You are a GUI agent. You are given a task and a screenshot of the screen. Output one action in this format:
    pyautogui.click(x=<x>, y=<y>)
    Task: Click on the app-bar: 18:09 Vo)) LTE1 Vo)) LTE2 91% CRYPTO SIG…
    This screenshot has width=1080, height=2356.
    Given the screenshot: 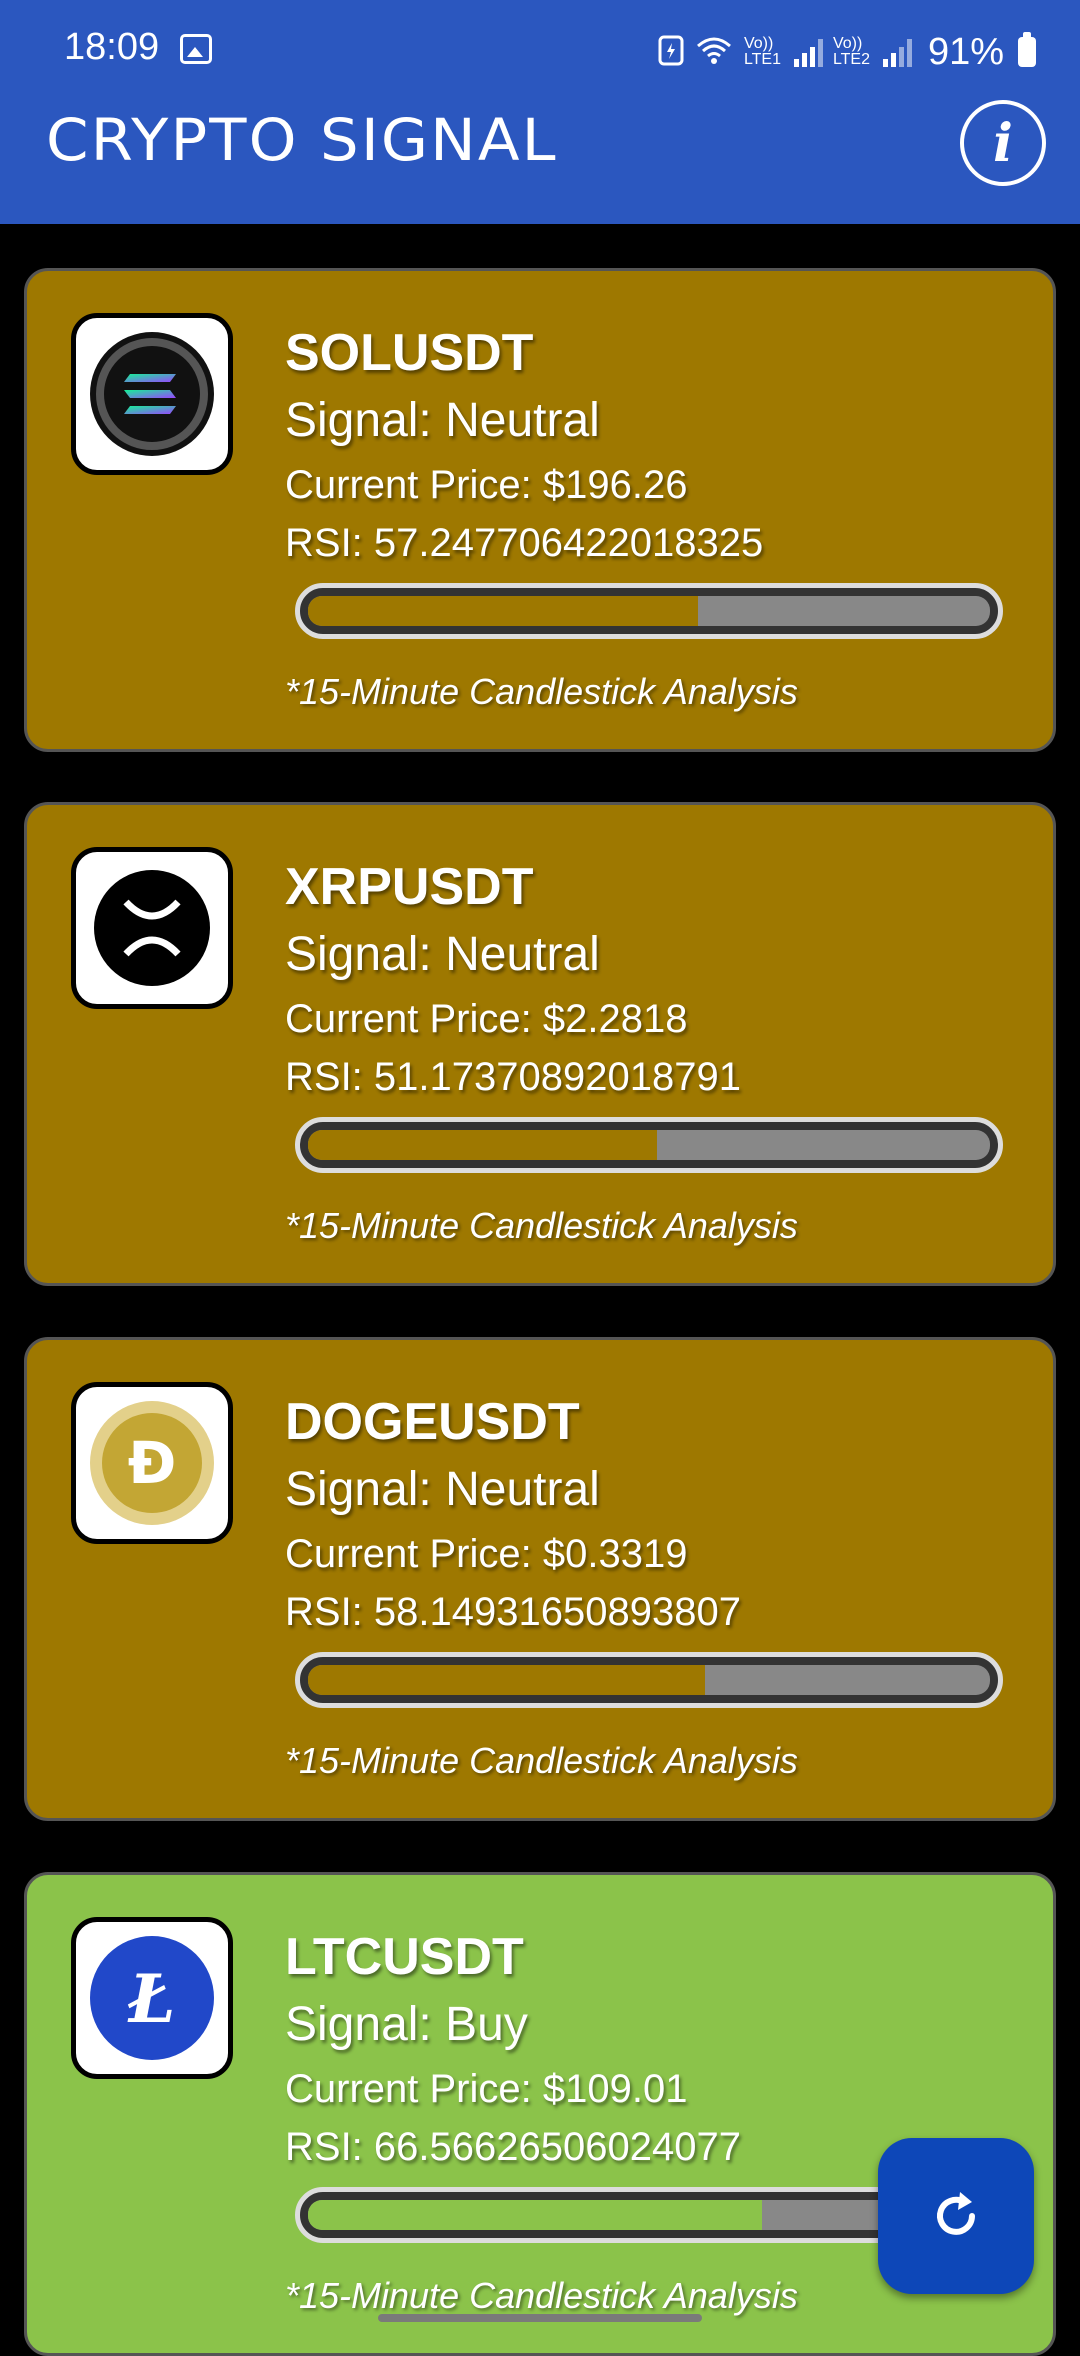 What is the action you would take?
    pyautogui.click(x=540, y=112)
    